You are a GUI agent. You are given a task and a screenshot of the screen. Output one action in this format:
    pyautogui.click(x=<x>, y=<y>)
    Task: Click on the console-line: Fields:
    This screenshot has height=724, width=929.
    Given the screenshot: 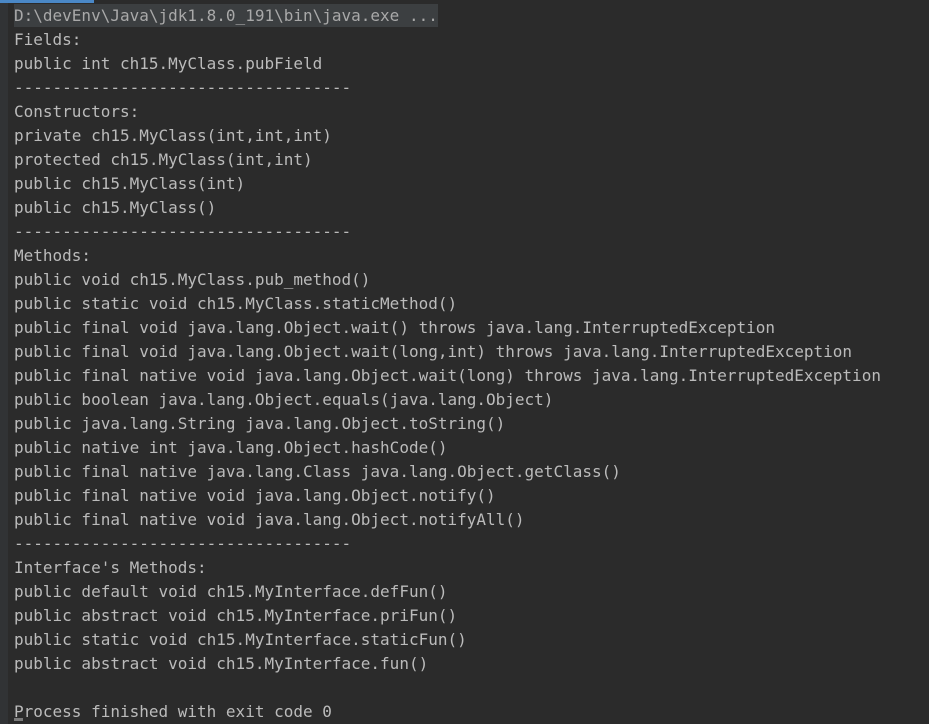 What is the action you would take?
    pyautogui.click(x=48, y=39)
    